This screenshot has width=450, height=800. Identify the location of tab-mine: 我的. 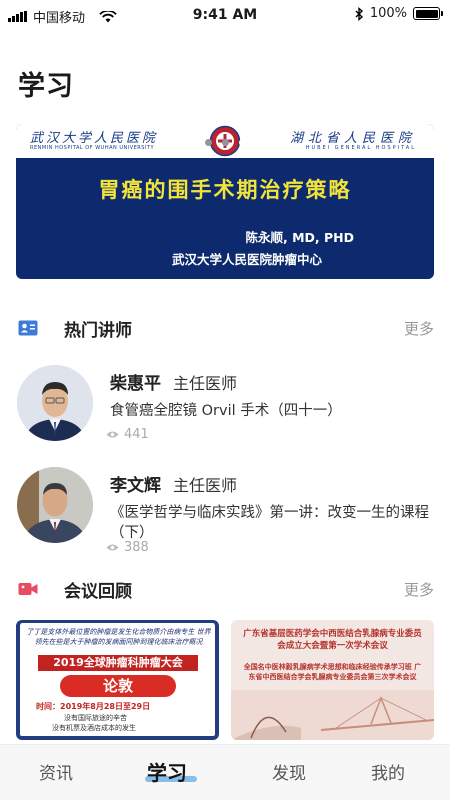
(388, 771).